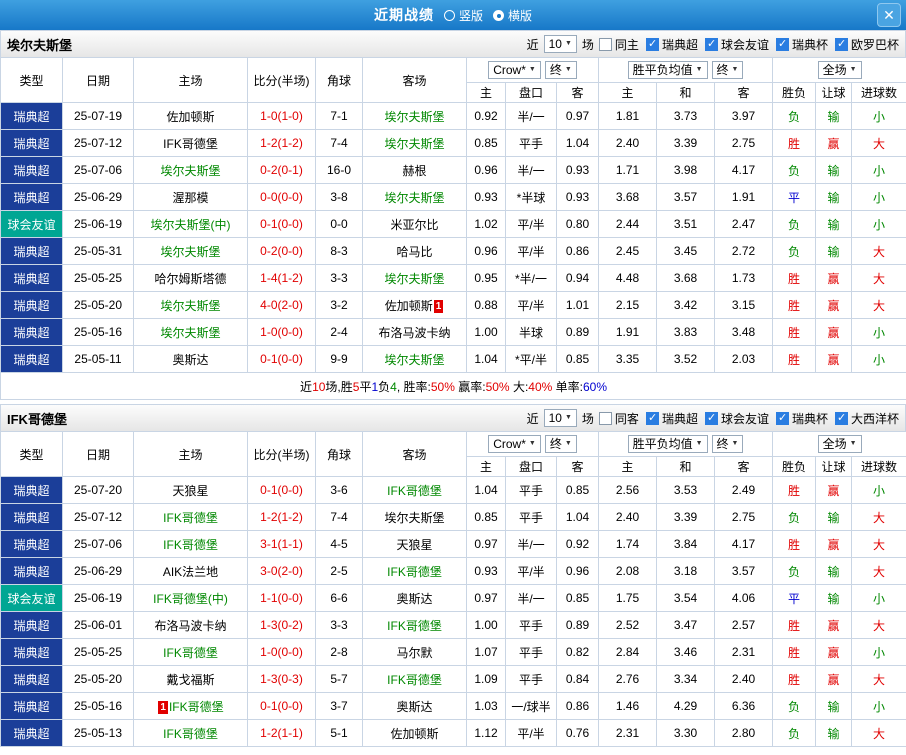 The width and height of the screenshot is (906, 755). Describe the element at coordinates (486, 197) in the screenshot. I see `asia-home-odds: 0.93` at that location.